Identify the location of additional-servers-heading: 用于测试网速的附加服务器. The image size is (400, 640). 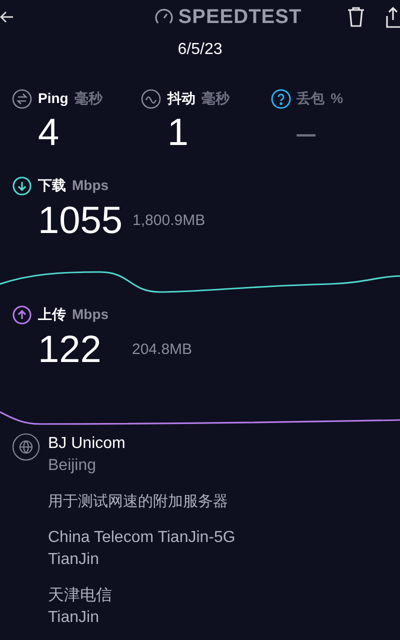
(138, 502).